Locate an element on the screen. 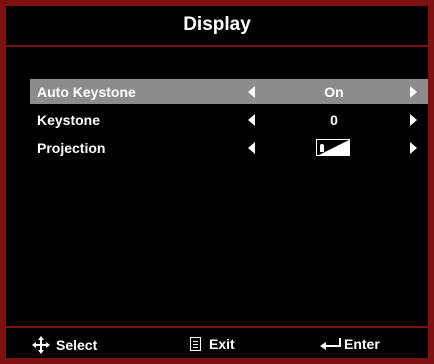 Image resolution: width=434 pixels, height=364 pixels. menu-row-label: Auto Keystone is located at coordinates (86, 92).